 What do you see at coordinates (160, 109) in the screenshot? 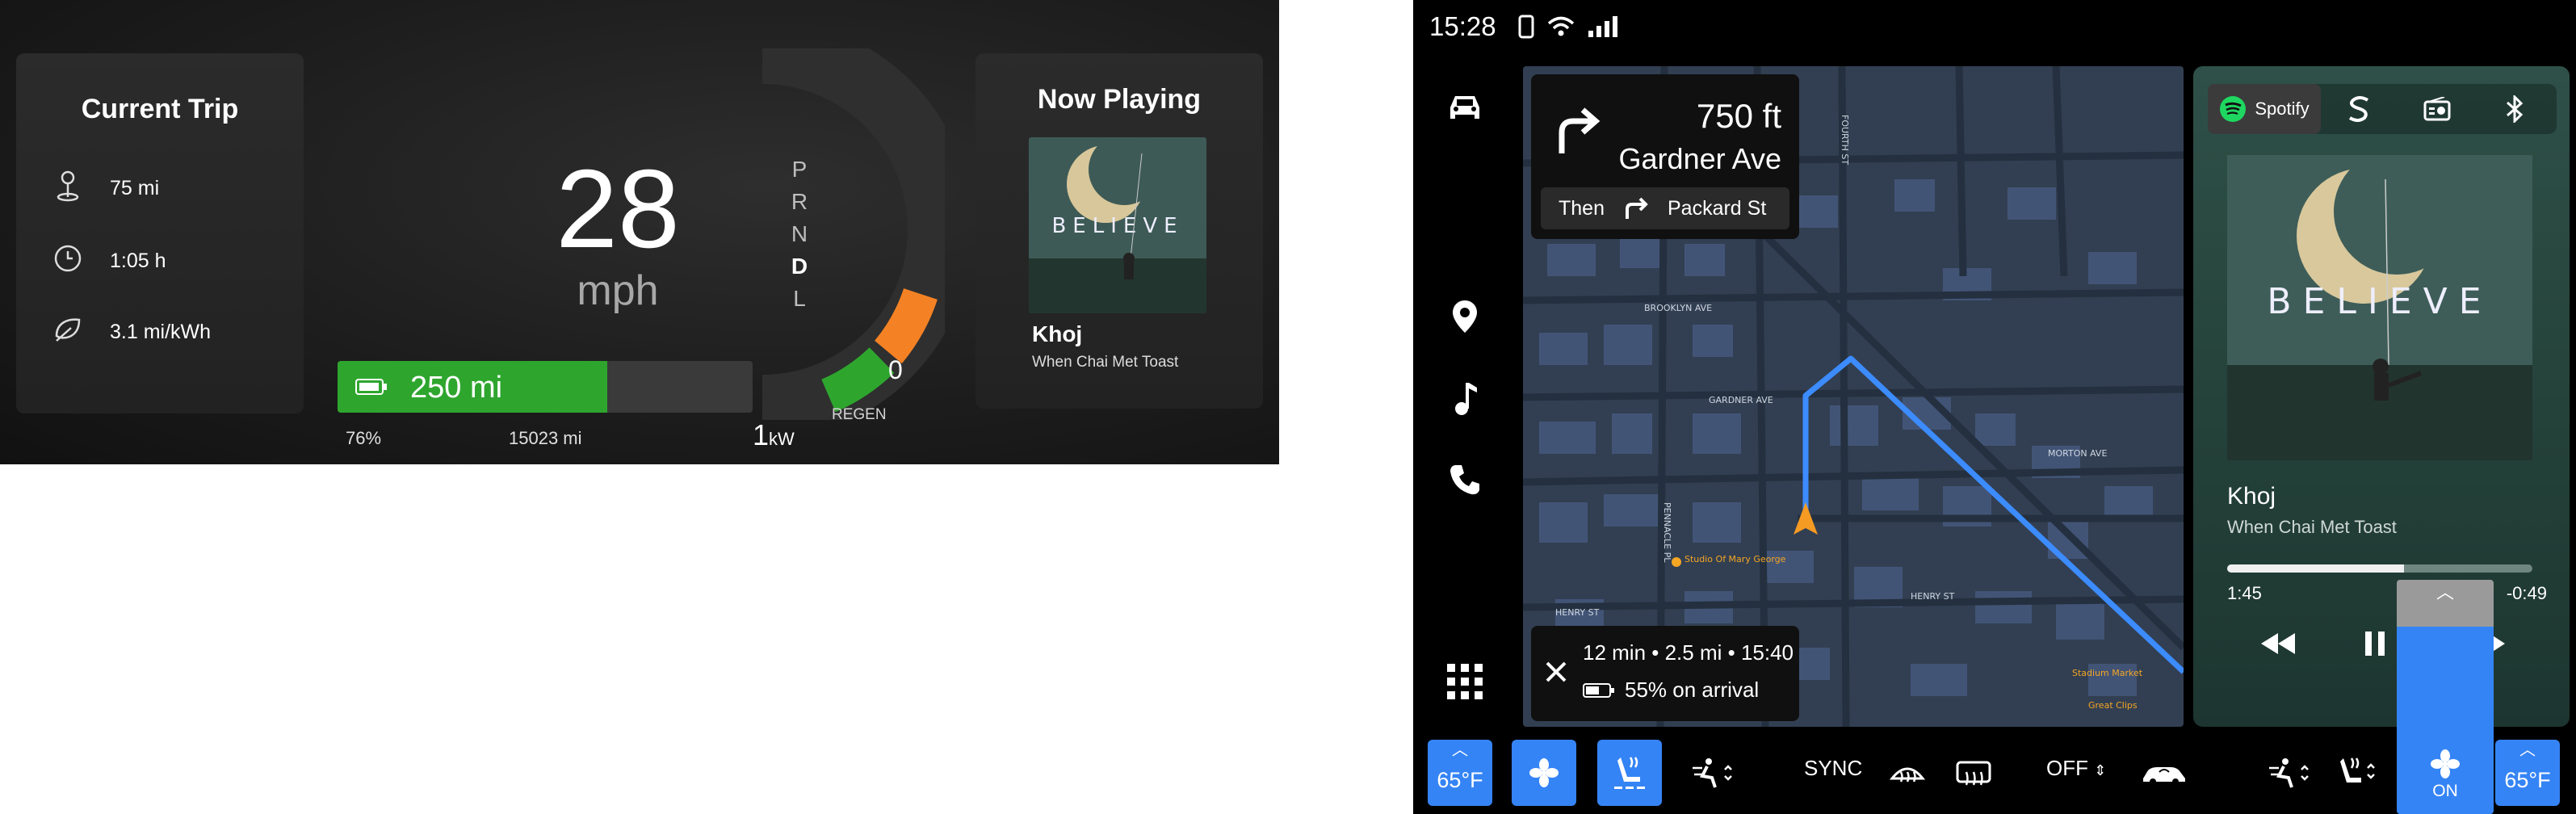
I see `trip-title: Current Trip` at bounding box center [160, 109].